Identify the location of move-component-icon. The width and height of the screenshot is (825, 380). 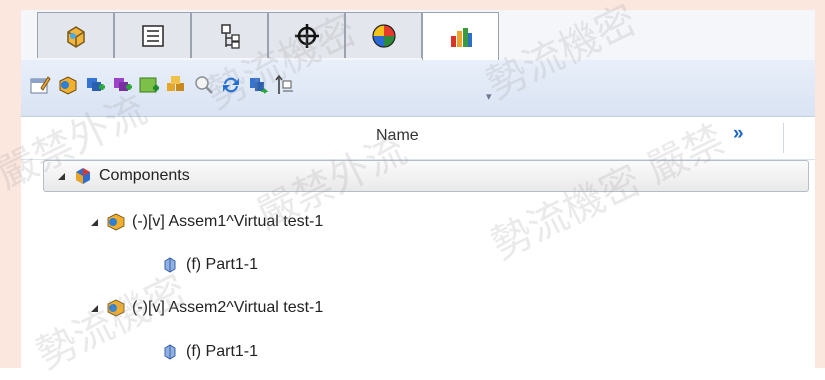
(259, 86).